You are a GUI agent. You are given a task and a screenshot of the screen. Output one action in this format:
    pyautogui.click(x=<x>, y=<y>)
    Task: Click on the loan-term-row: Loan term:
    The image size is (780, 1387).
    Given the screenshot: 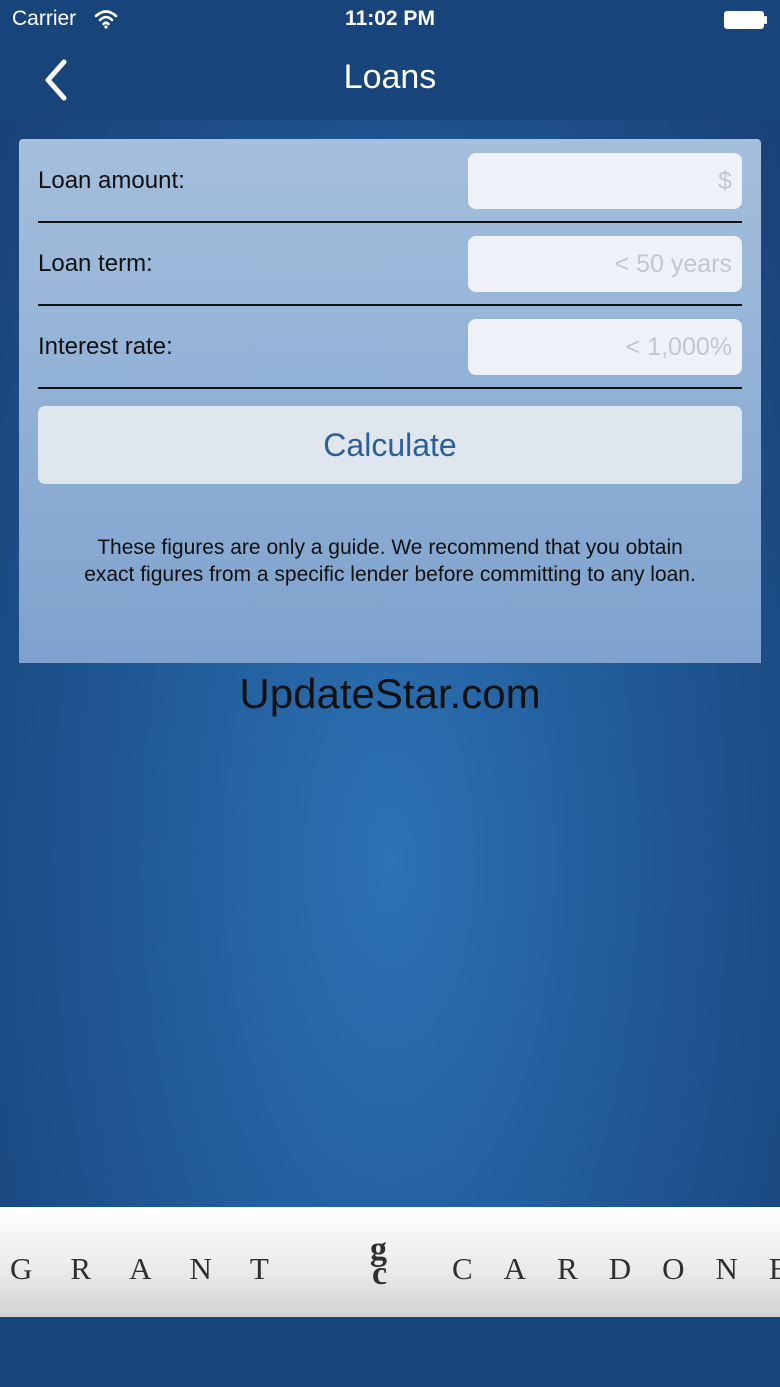 What is the action you would take?
    pyautogui.click(x=390, y=264)
    